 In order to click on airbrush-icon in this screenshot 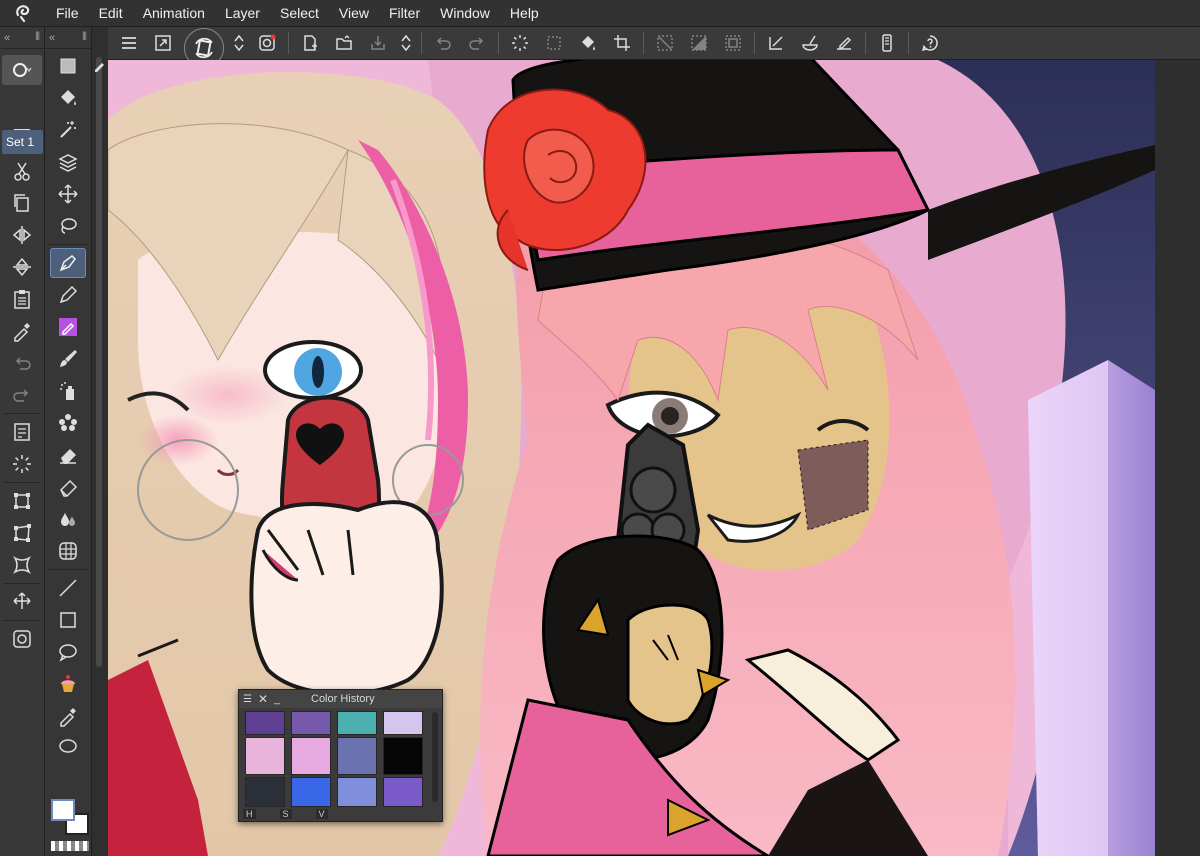, I will do `click(68, 391)`.